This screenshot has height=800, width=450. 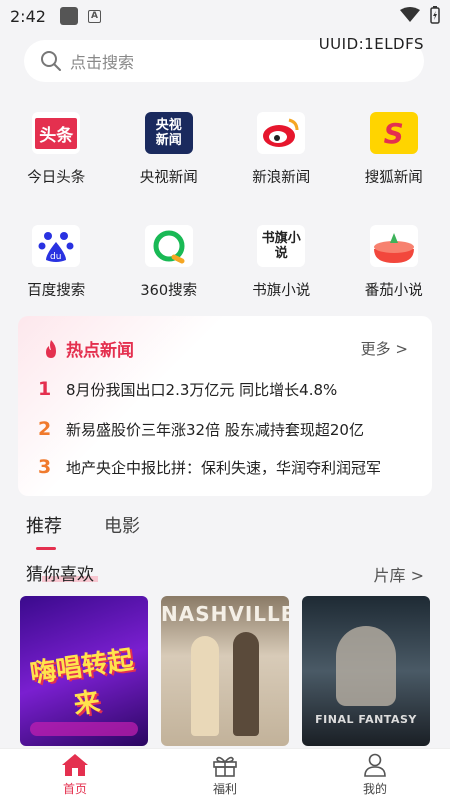 What do you see at coordinates (281, 246) in the screenshot?
I see `shuqi-icon: 书旗小说` at bounding box center [281, 246].